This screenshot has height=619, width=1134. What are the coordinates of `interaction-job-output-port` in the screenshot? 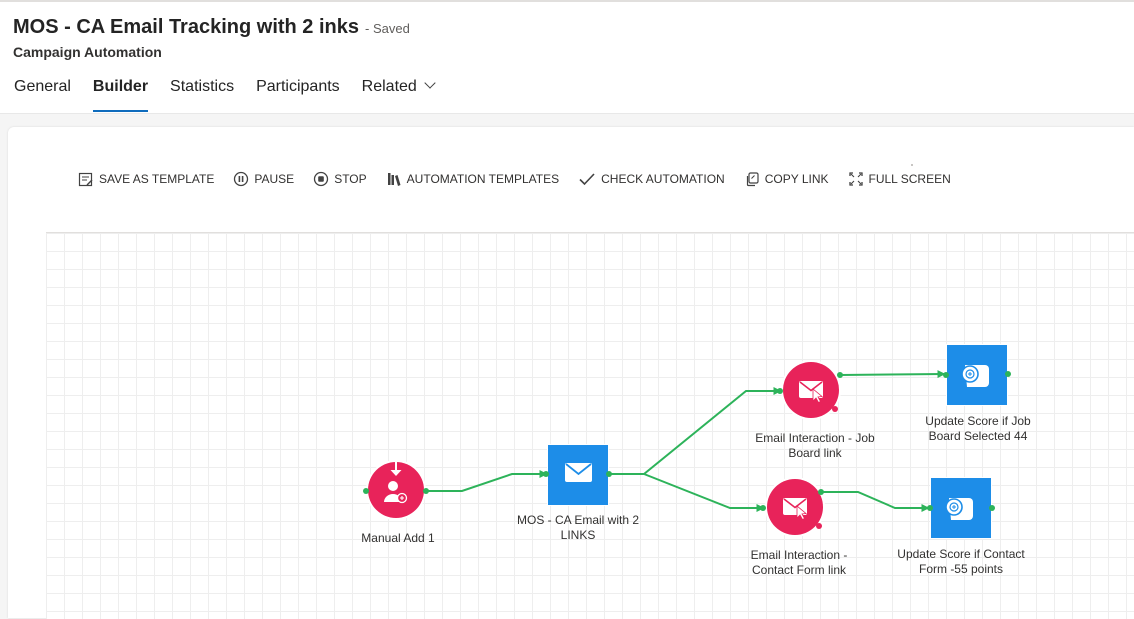 It's located at (840, 375).